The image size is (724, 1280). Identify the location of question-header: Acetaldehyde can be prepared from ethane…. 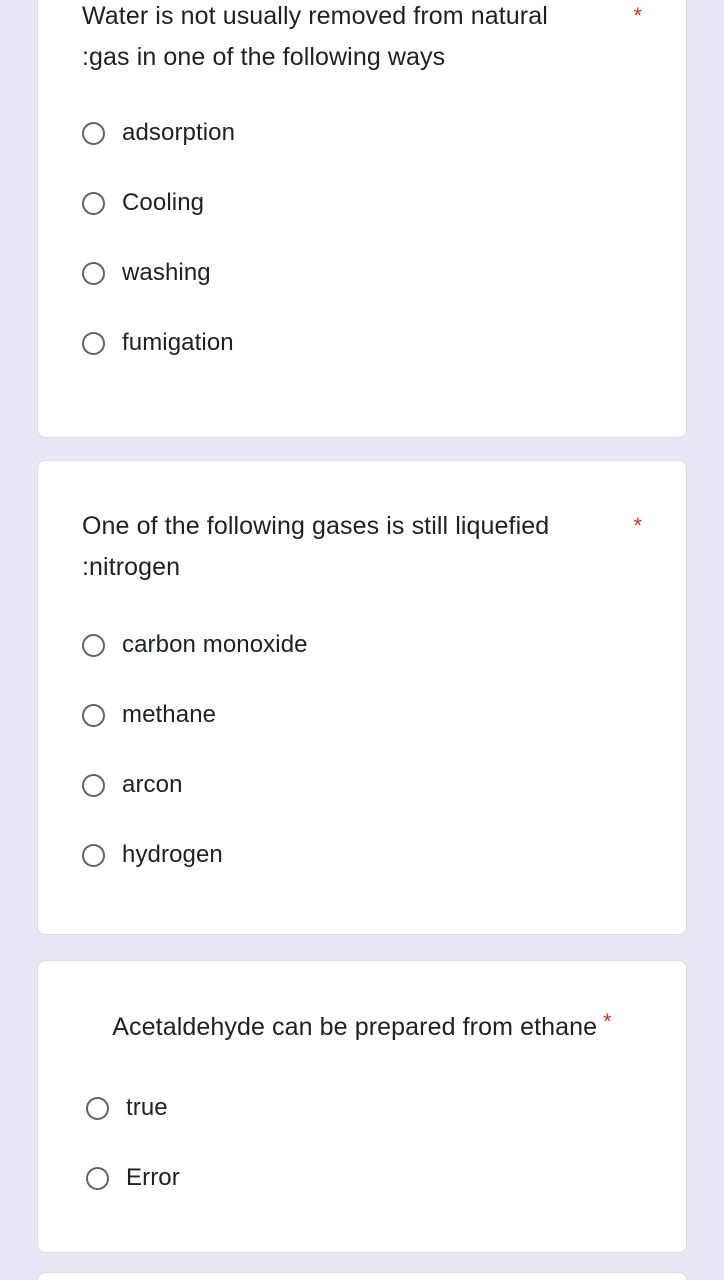
(362, 1027).